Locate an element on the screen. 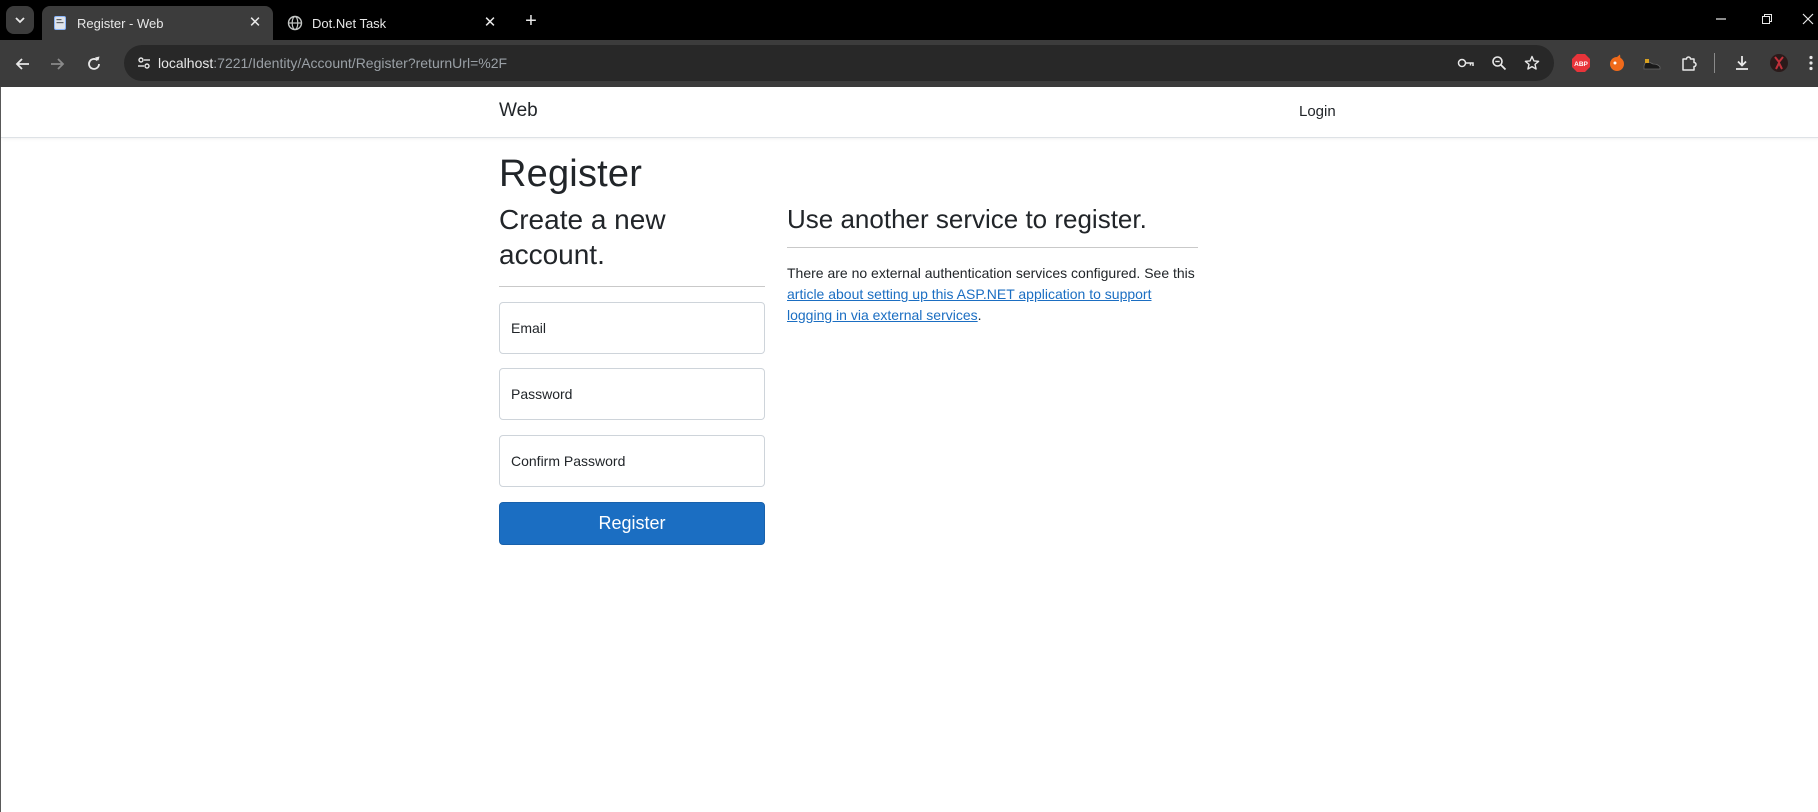 The width and height of the screenshot is (1818, 812). avatar-icon is located at coordinates (1779, 63).